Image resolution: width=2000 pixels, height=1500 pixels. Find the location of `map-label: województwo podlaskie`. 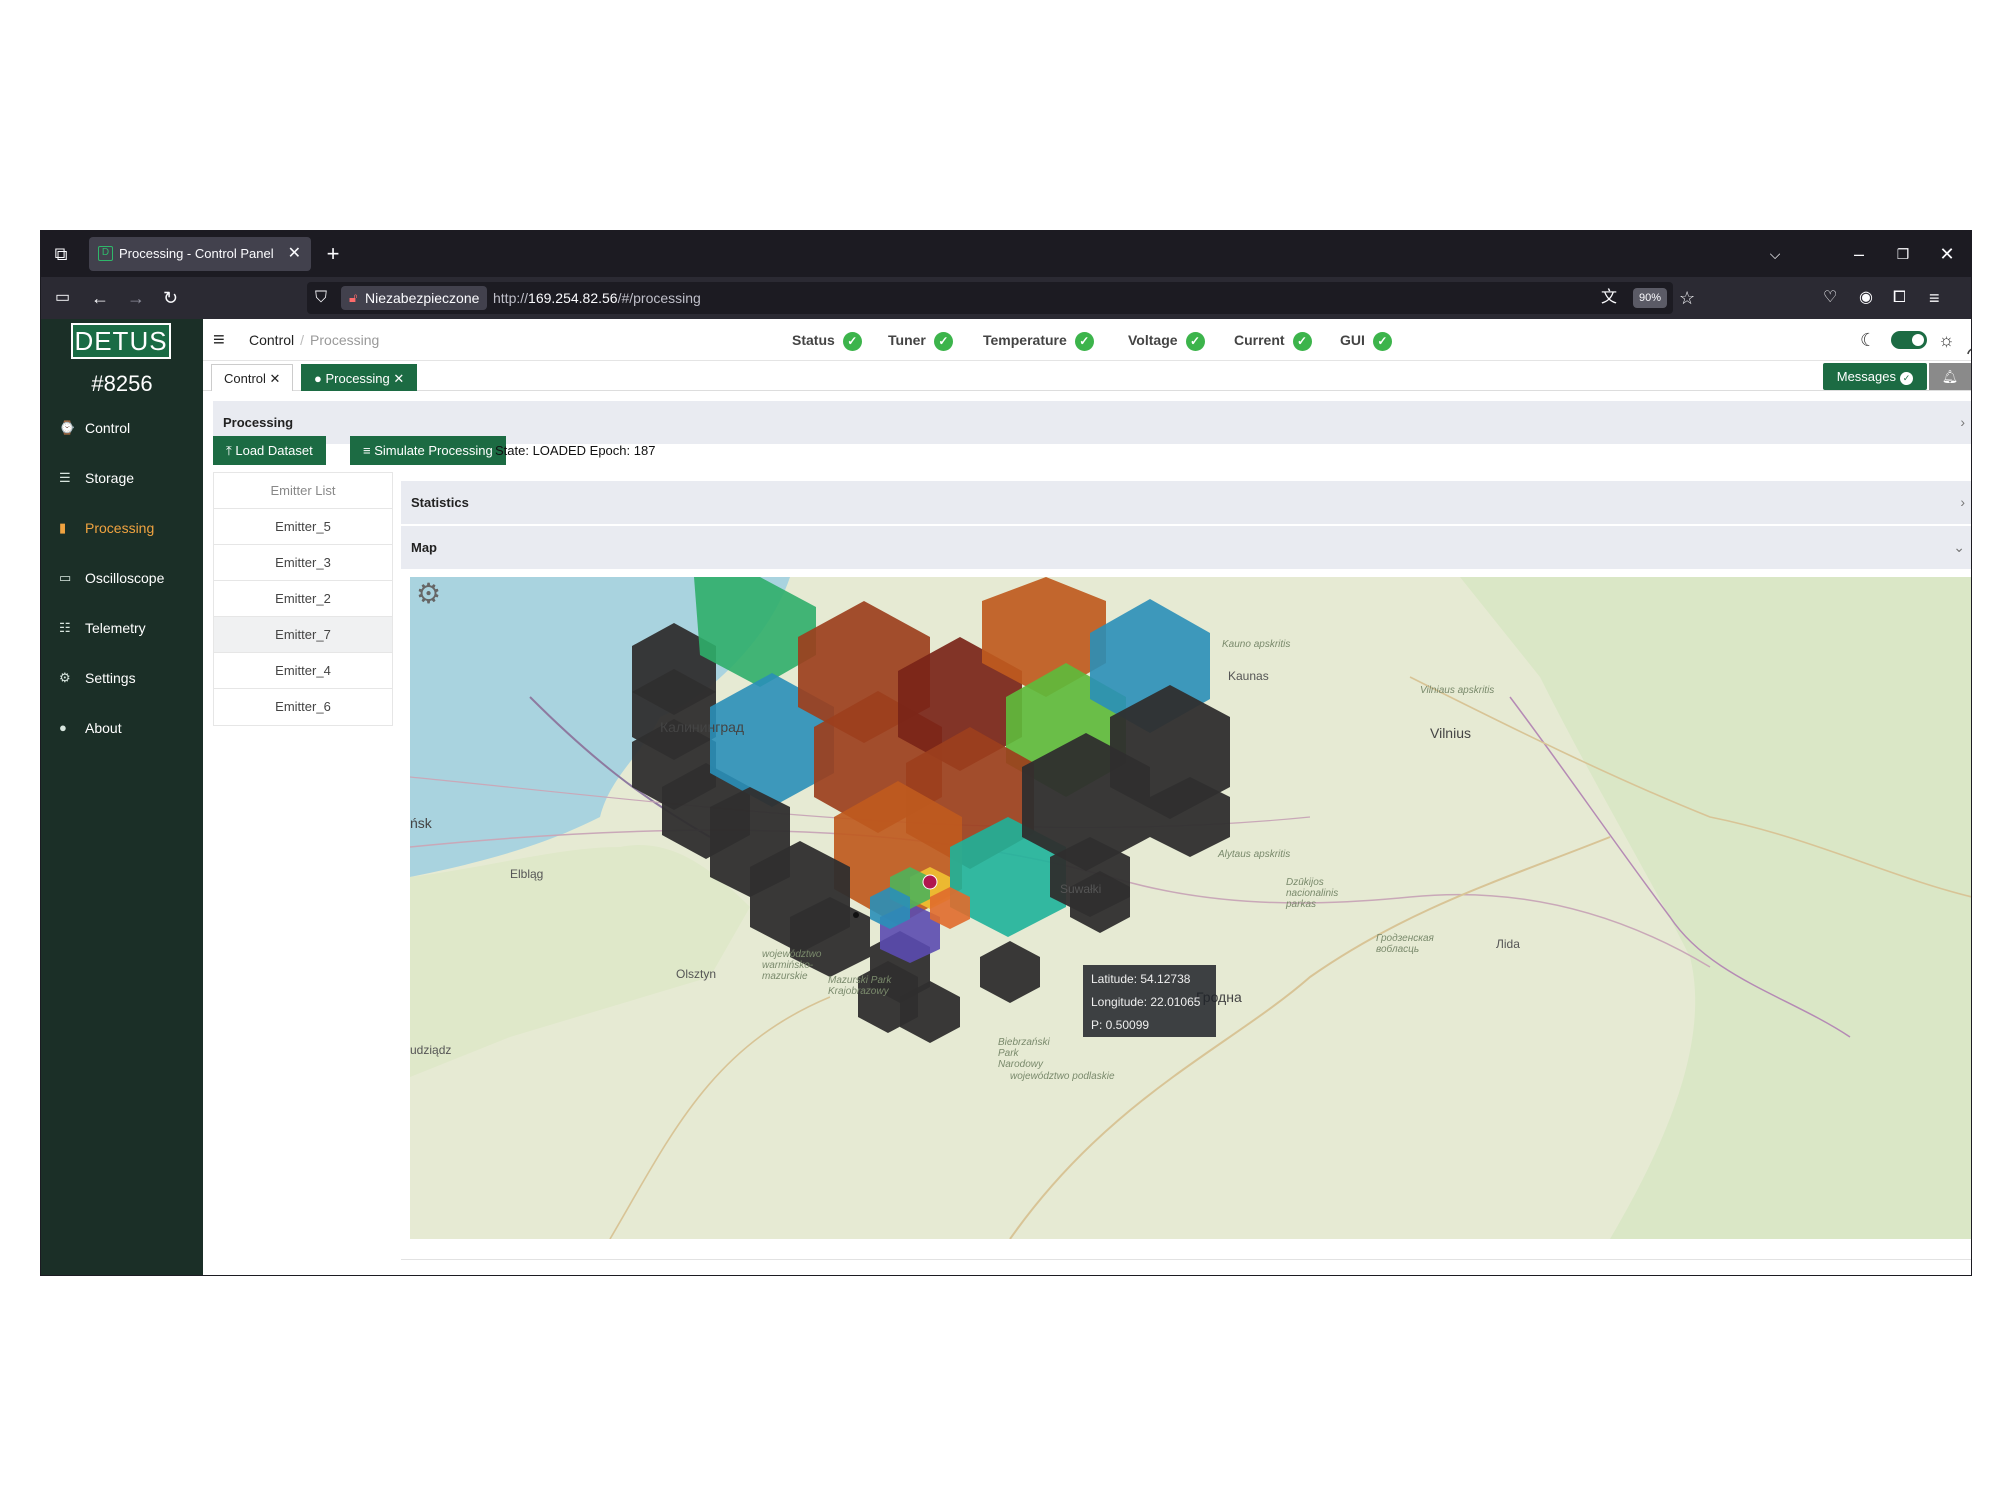

map-label: województwo podlaskie is located at coordinates (1062, 1076).